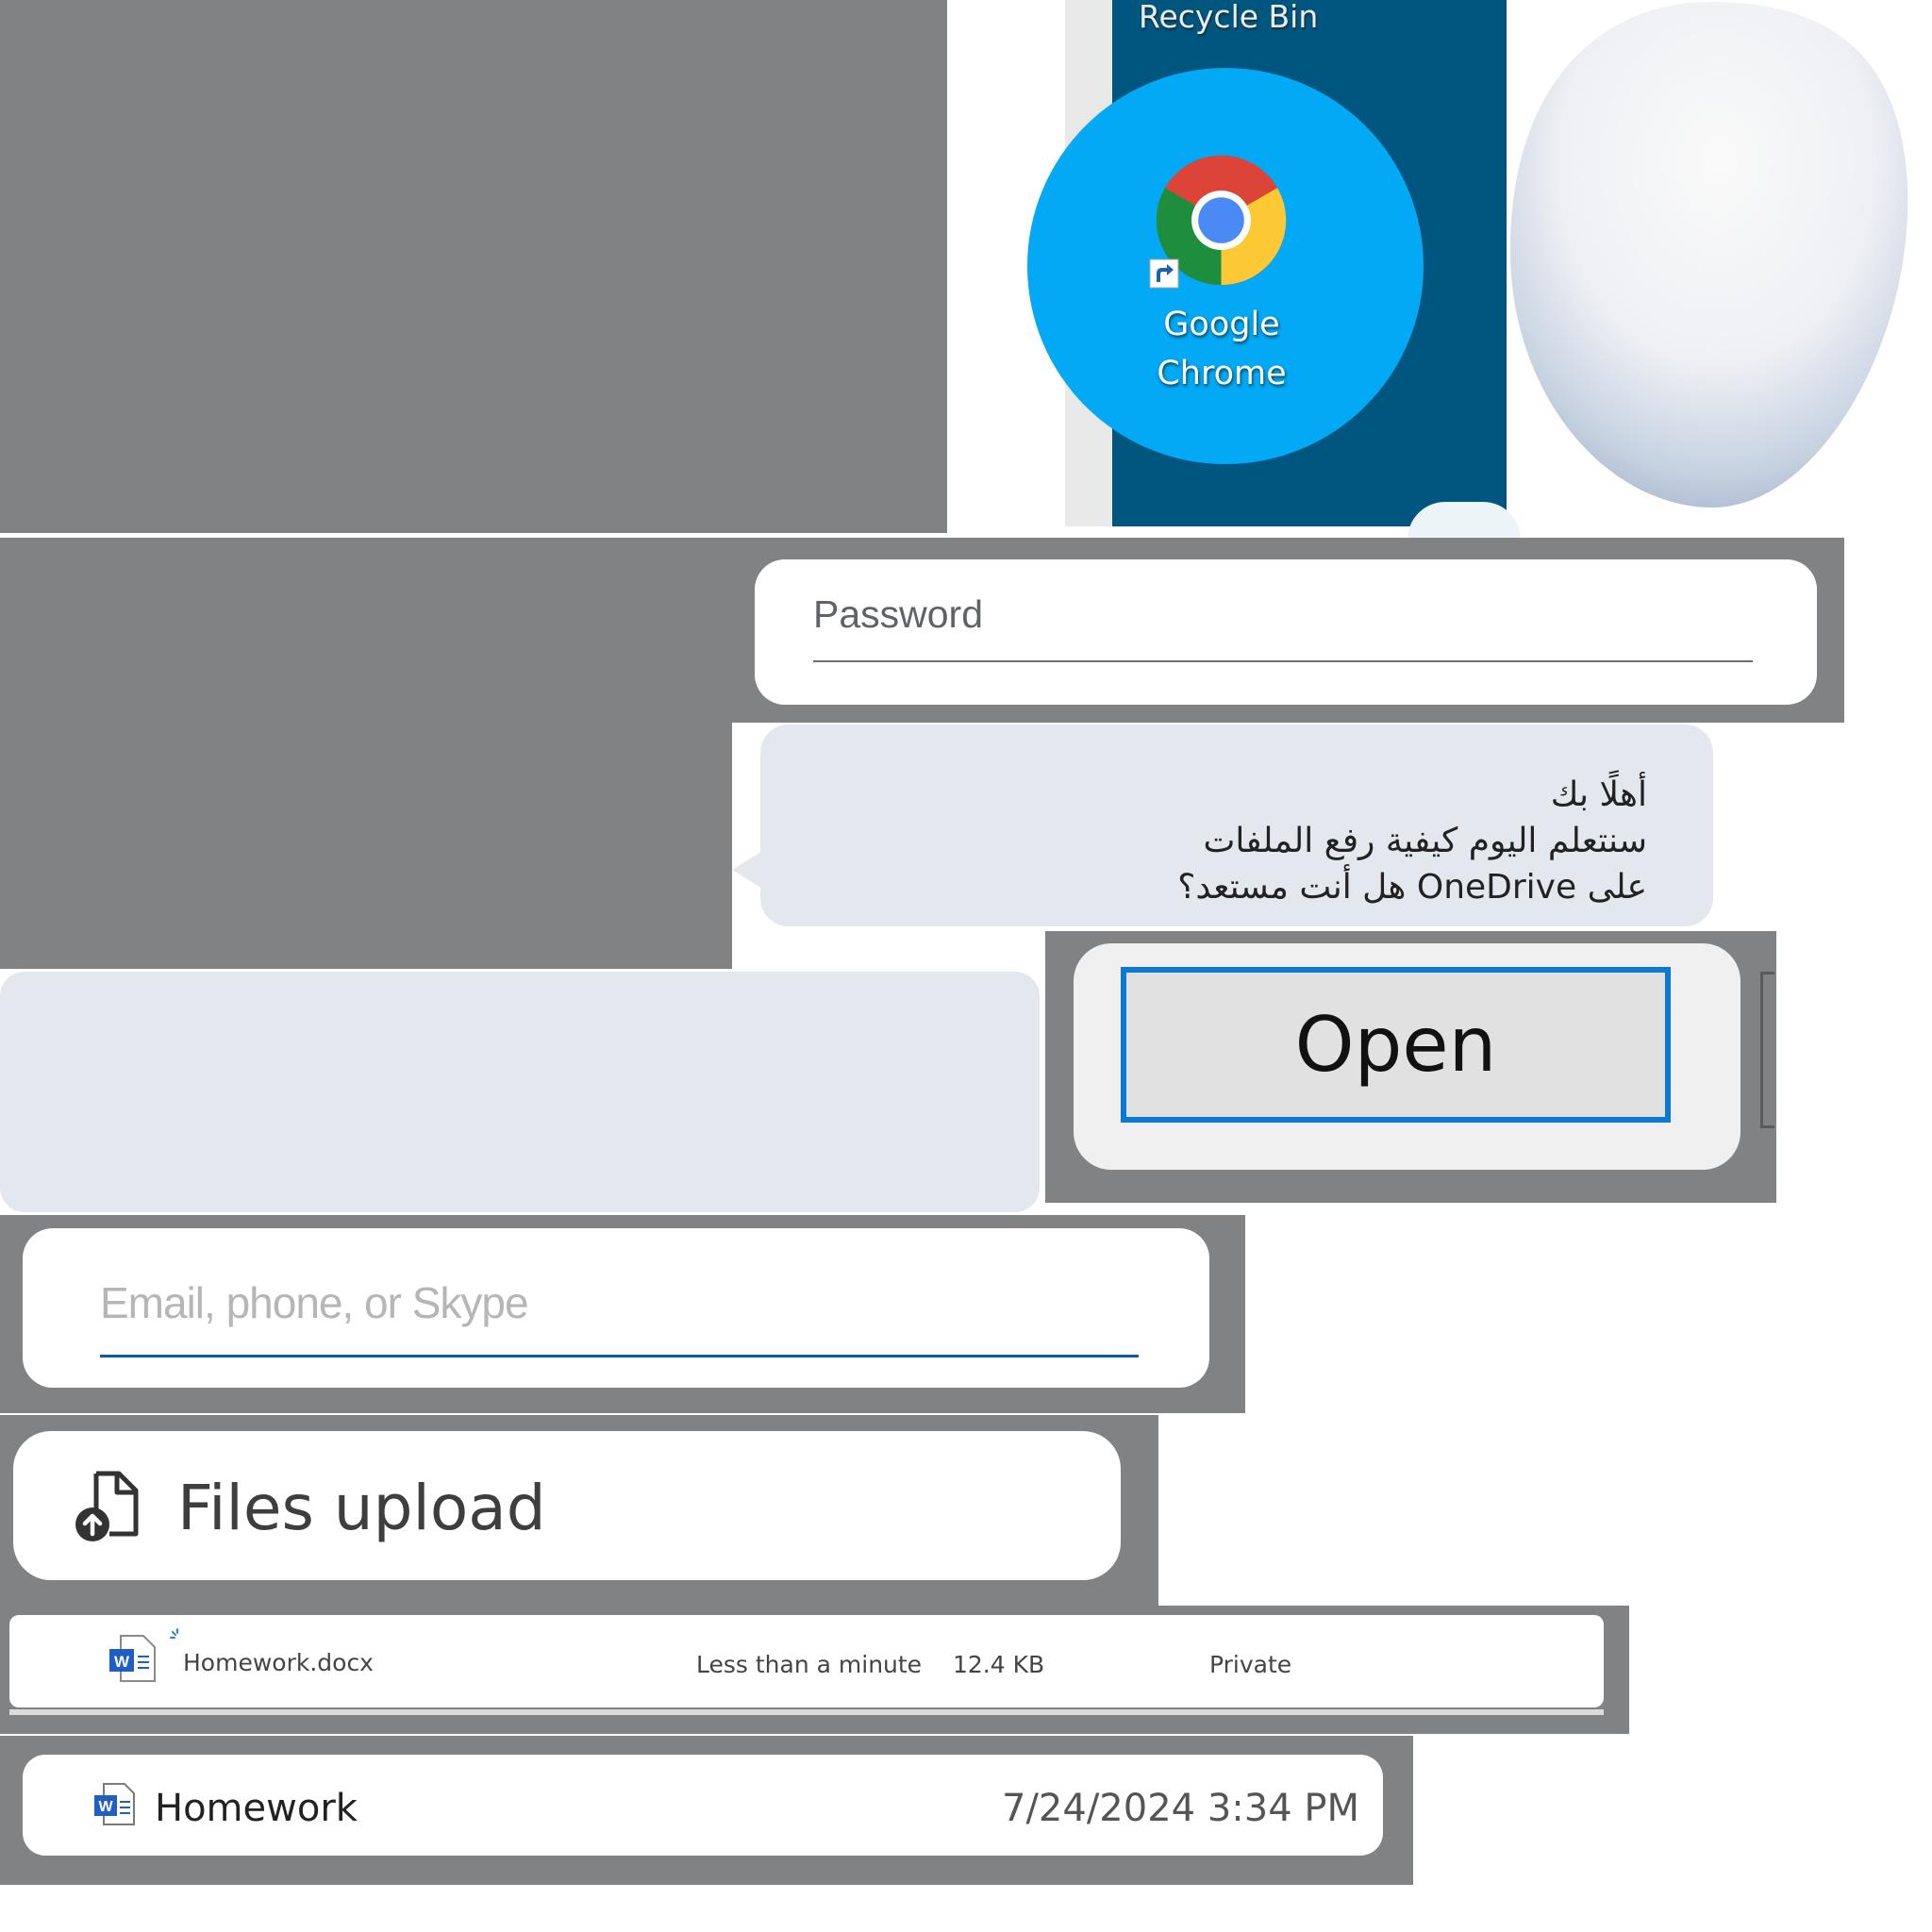  What do you see at coordinates (1222, 349) in the screenshot?
I see `chrome-desktop-label: Google Chrome` at bounding box center [1222, 349].